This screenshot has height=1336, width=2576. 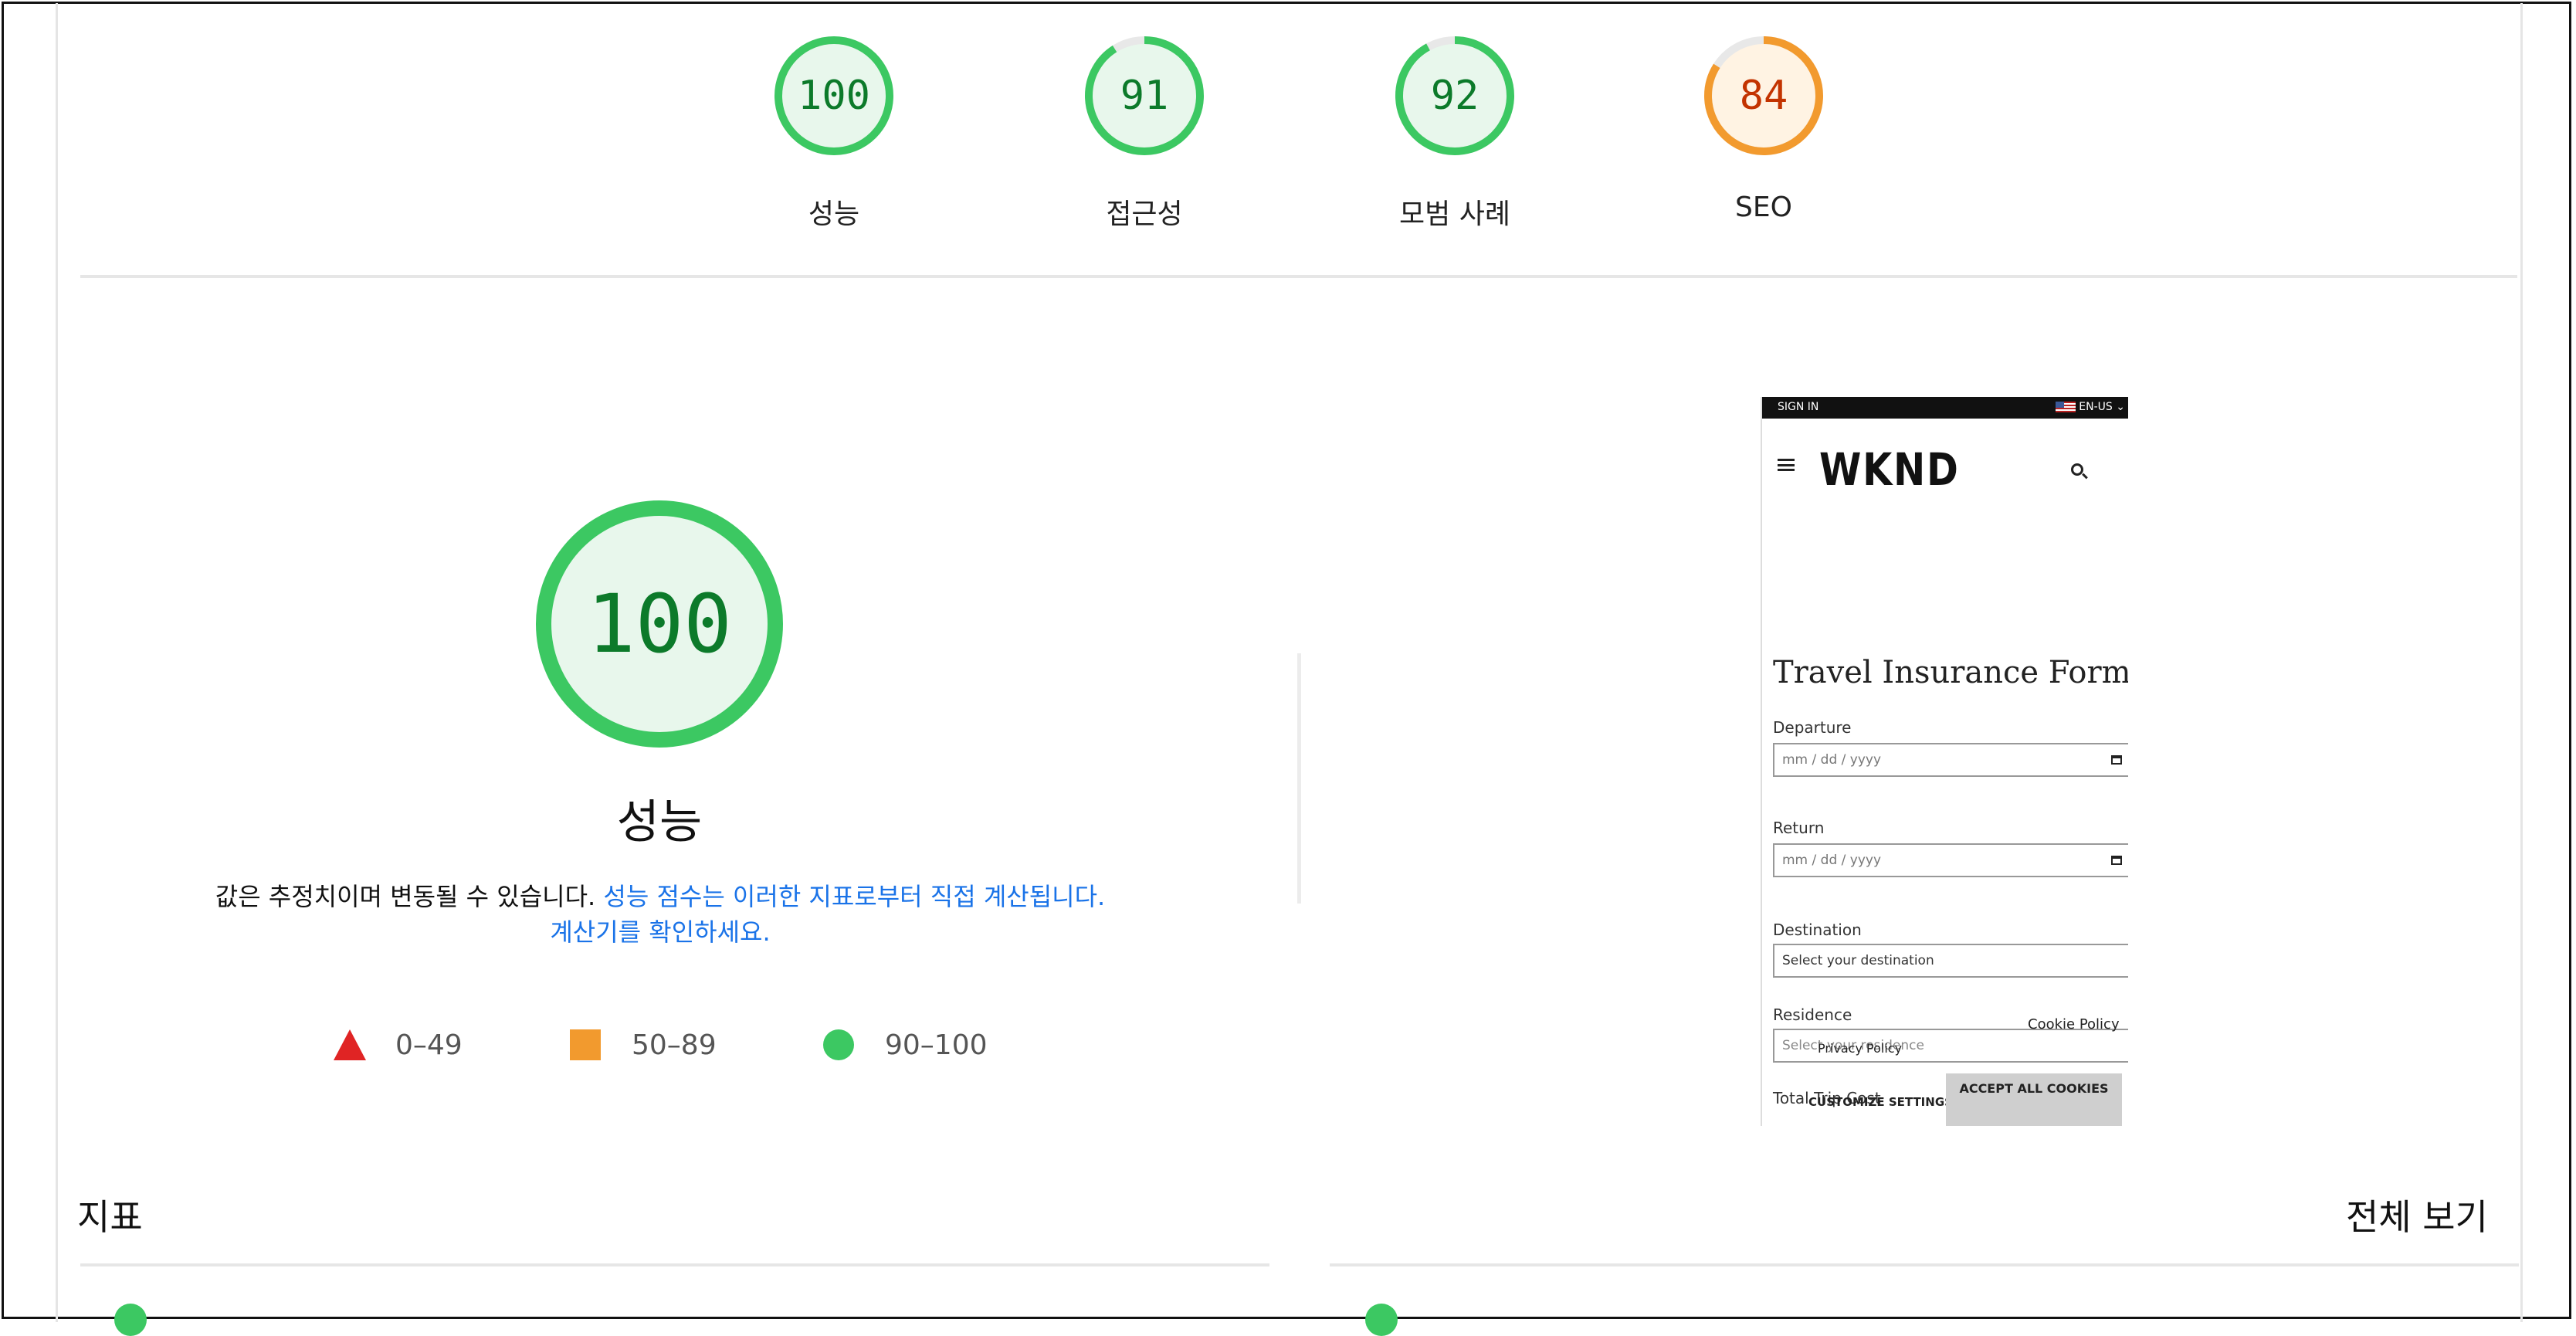 I want to click on privacy-policy-link: Privacy Policy, so click(x=1860, y=1048).